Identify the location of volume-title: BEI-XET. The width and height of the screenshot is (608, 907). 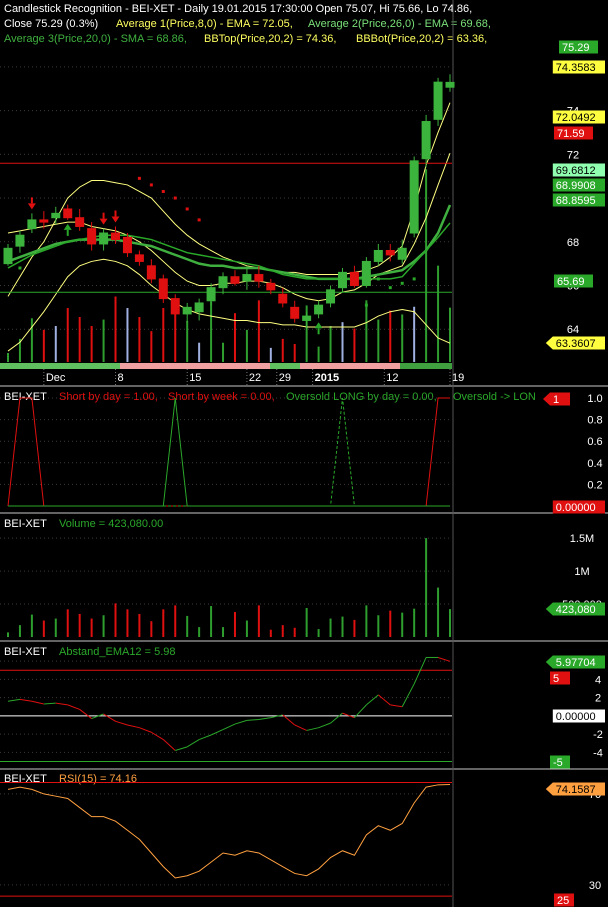
(25, 524).